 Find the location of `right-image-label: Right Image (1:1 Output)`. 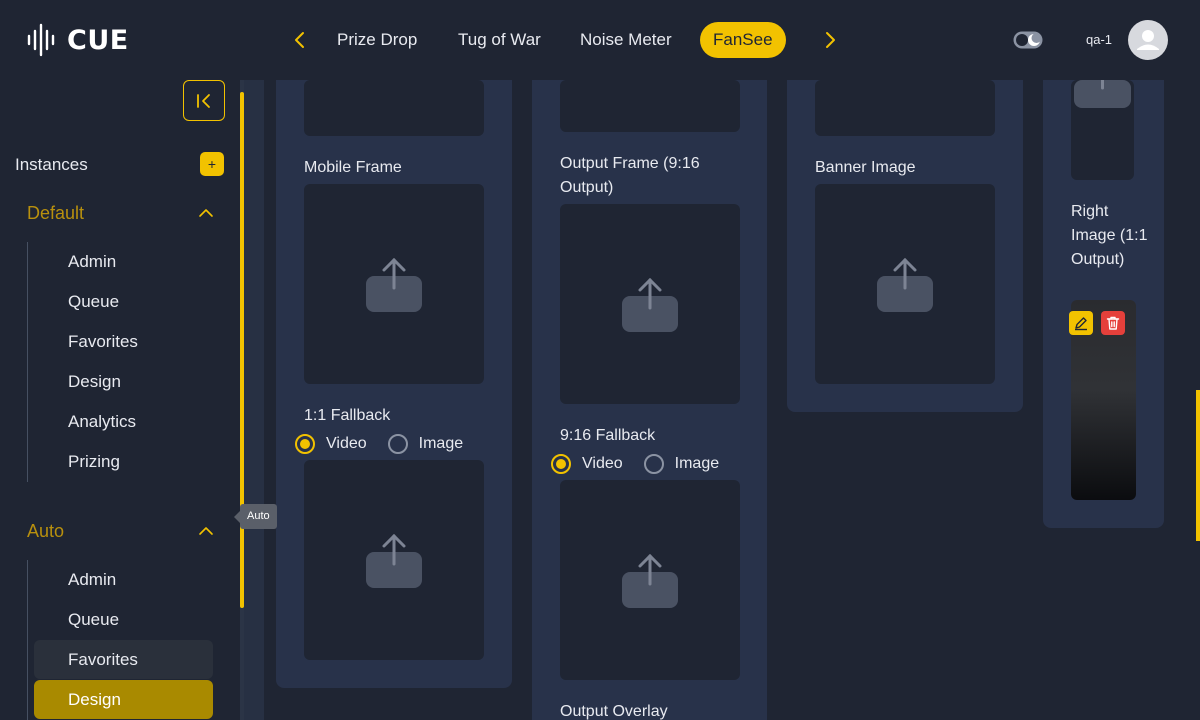

right-image-label: Right Image (1:1 Output) is located at coordinates (1109, 235).